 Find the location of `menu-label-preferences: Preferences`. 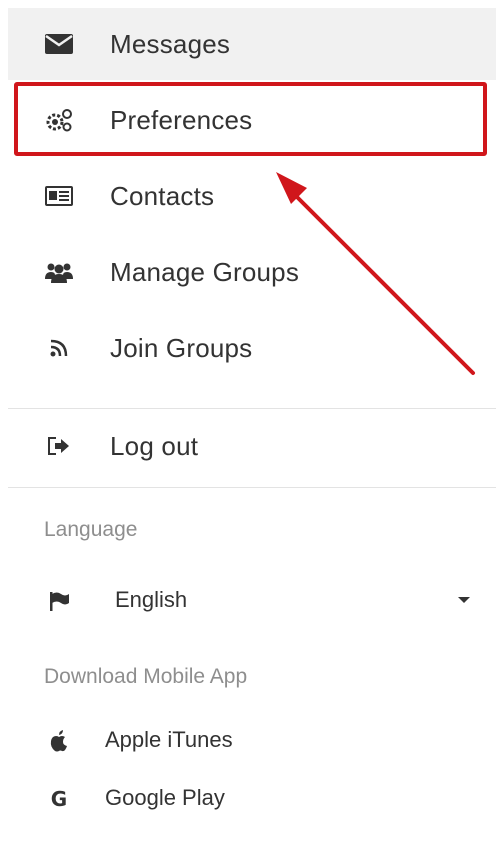

menu-label-preferences: Preferences is located at coordinates (181, 119).